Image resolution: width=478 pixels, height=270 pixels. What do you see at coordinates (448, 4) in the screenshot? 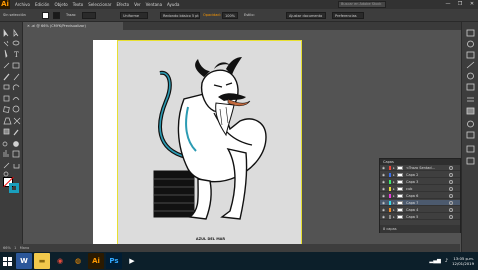
I see `minimize-button: —` at bounding box center [448, 4].